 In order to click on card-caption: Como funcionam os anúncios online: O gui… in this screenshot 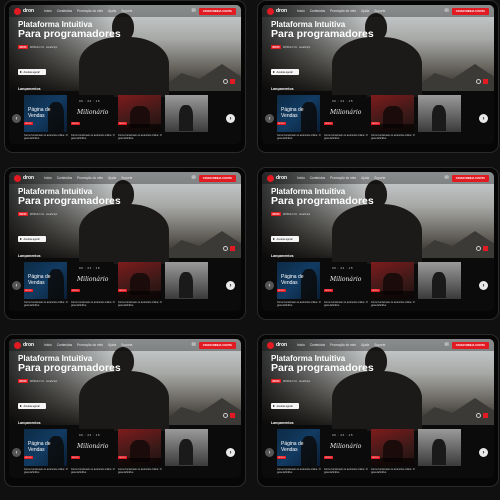, I will do `click(393, 471)`.